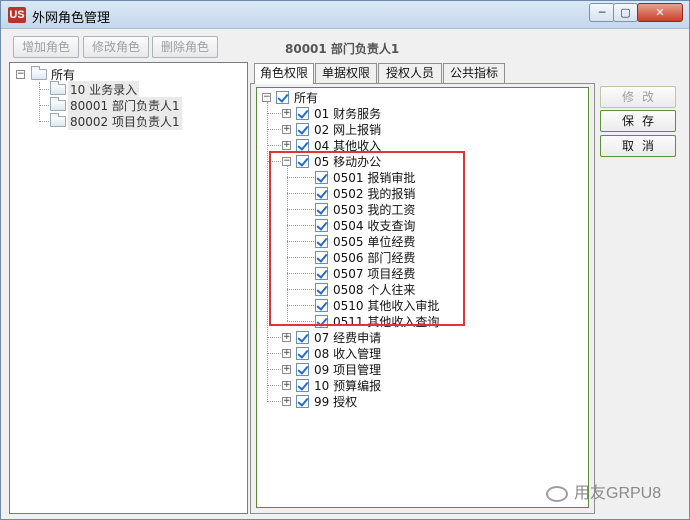 The image size is (690, 520). I want to click on perm-tree-node: 07 经费申请, so click(347, 337).